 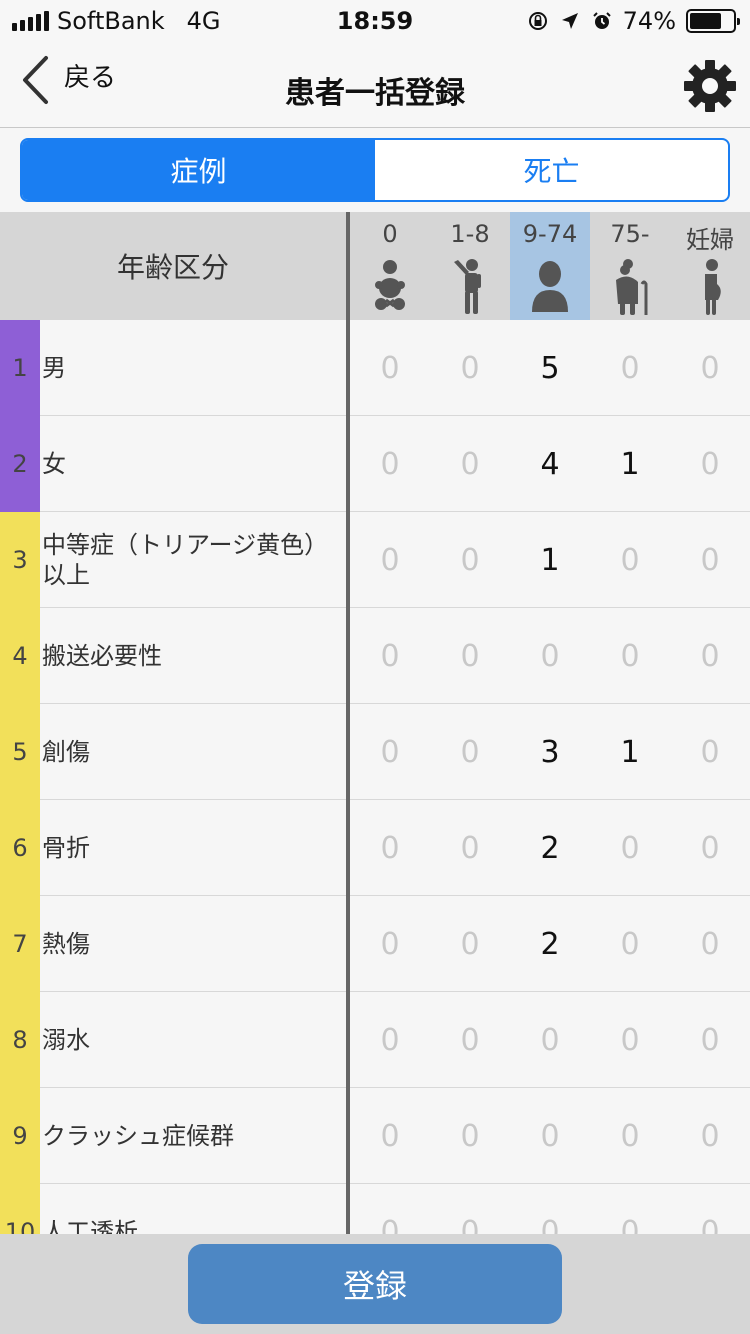 I want to click on row-label: 骨折, so click(x=66, y=848).